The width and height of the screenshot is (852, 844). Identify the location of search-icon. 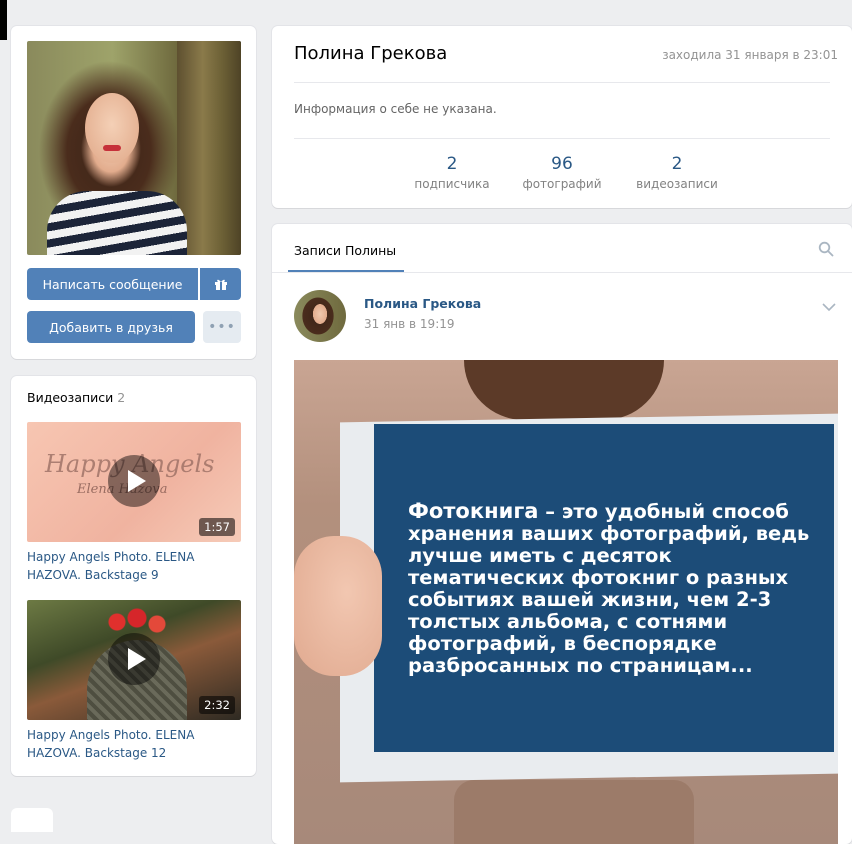
(826, 249).